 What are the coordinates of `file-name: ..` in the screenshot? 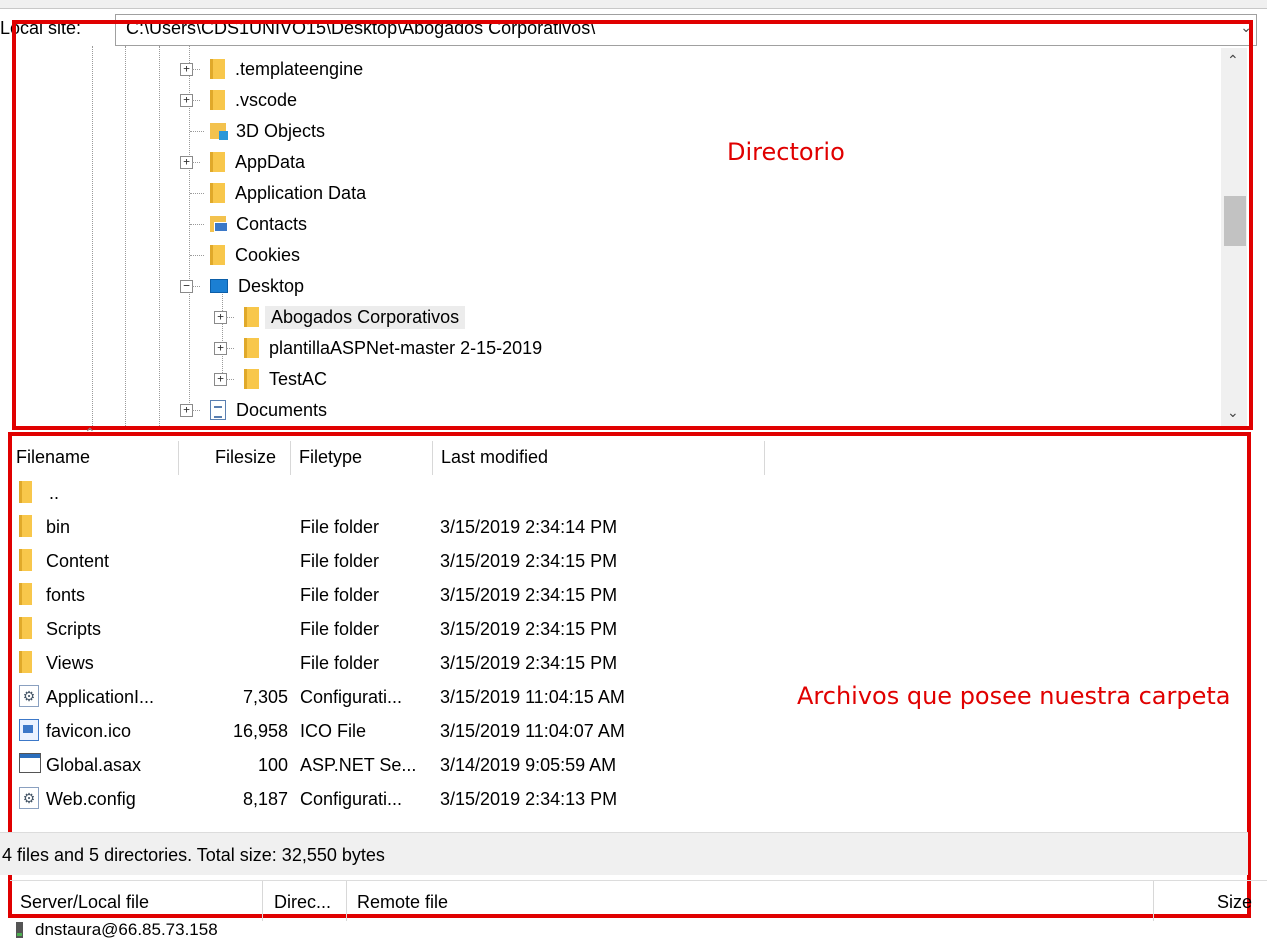 It's located at (54, 493).